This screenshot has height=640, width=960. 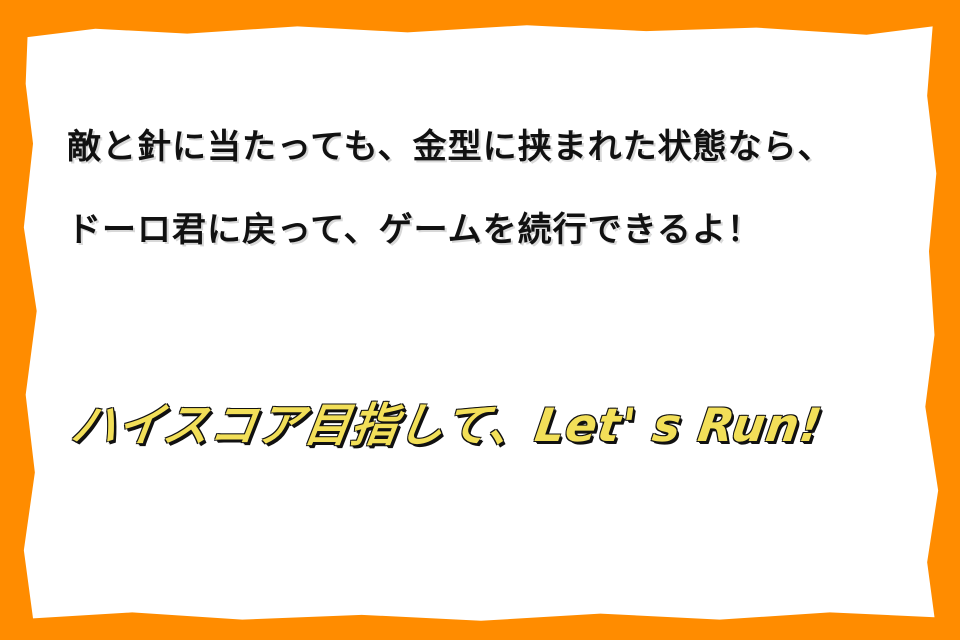 I want to click on message-line-1: 敵と針に当たっても、金型に挟まれた状態なら、, so click(x=450, y=147).